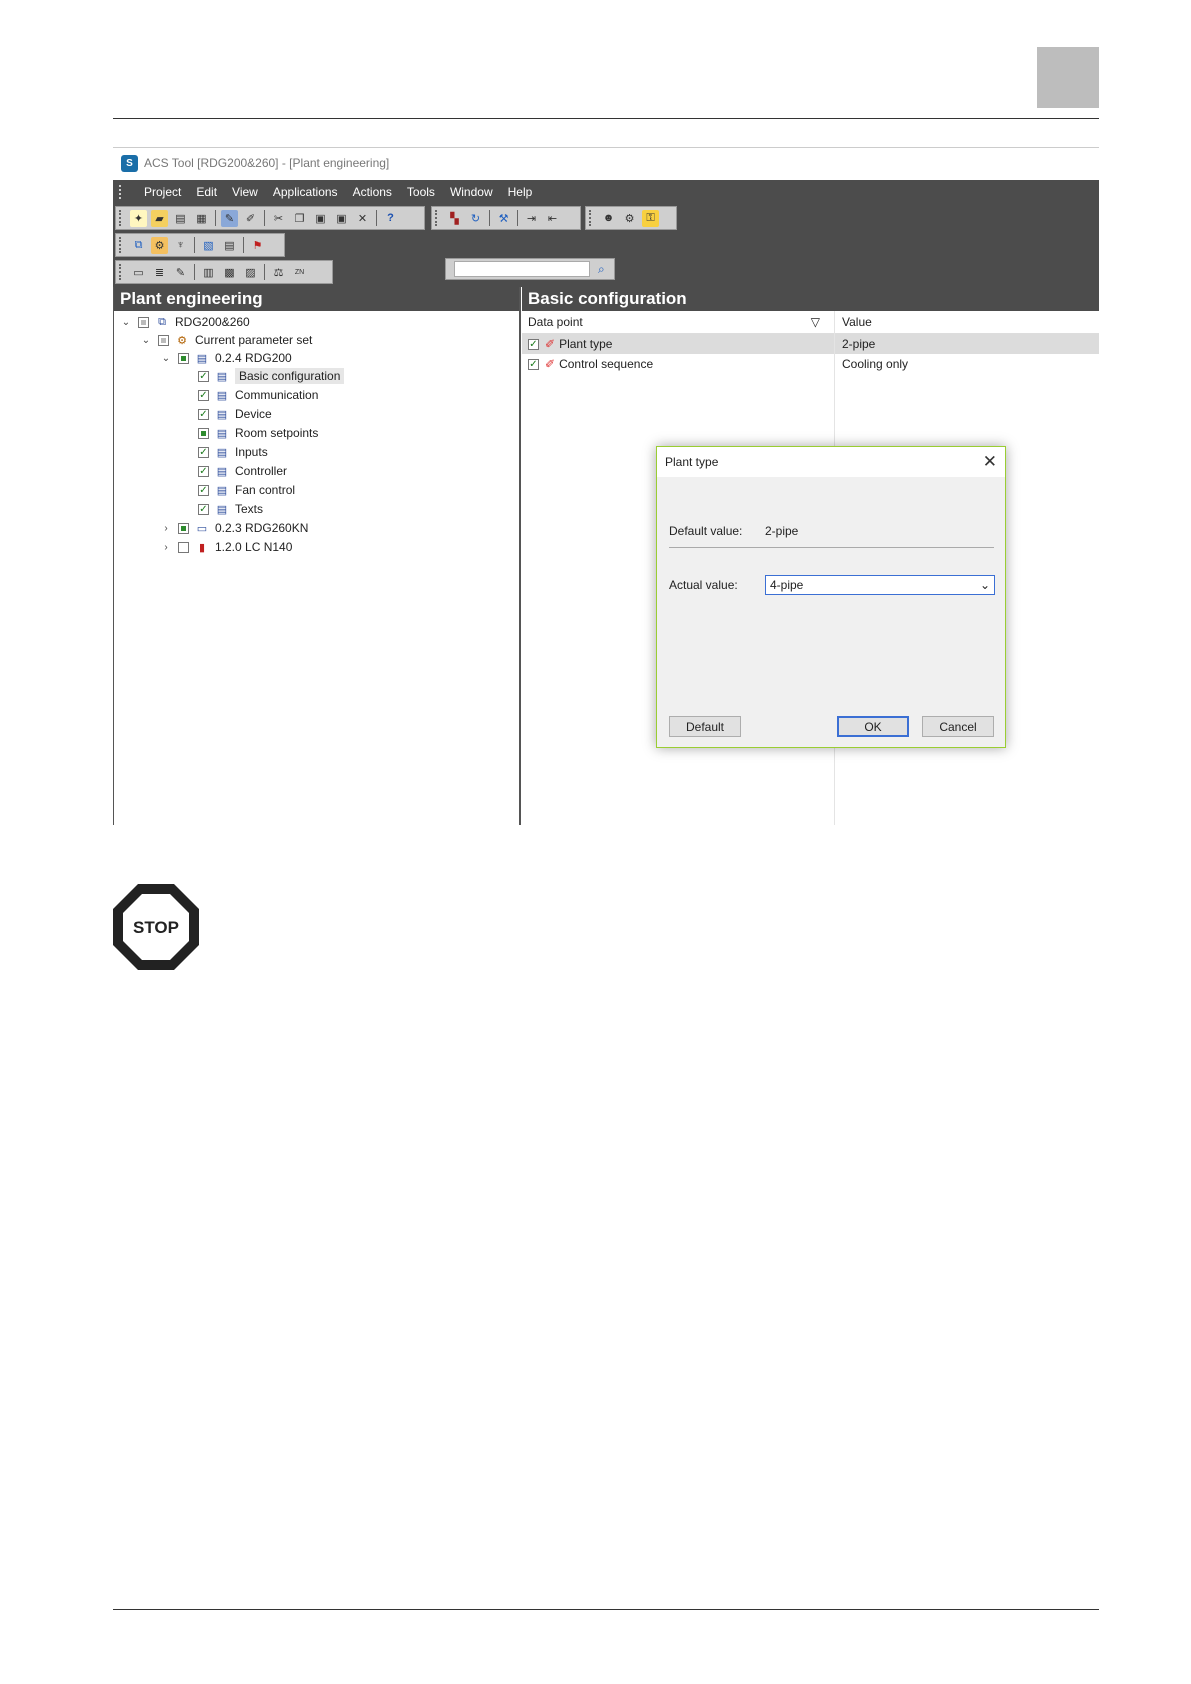  I want to click on new-icon: ✦, so click(138, 218).